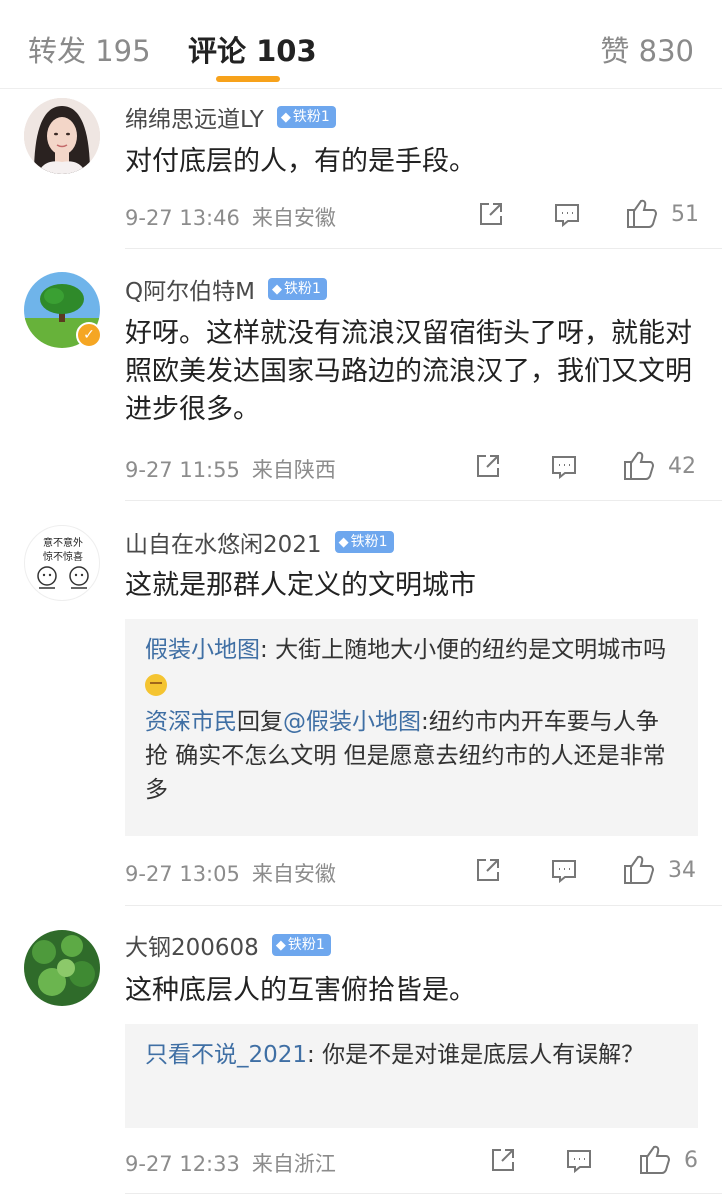 The height and width of the screenshot is (1200, 722). What do you see at coordinates (293, 1164) in the screenshot?
I see `comment-location: 来自浙江` at bounding box center [293, 1164].